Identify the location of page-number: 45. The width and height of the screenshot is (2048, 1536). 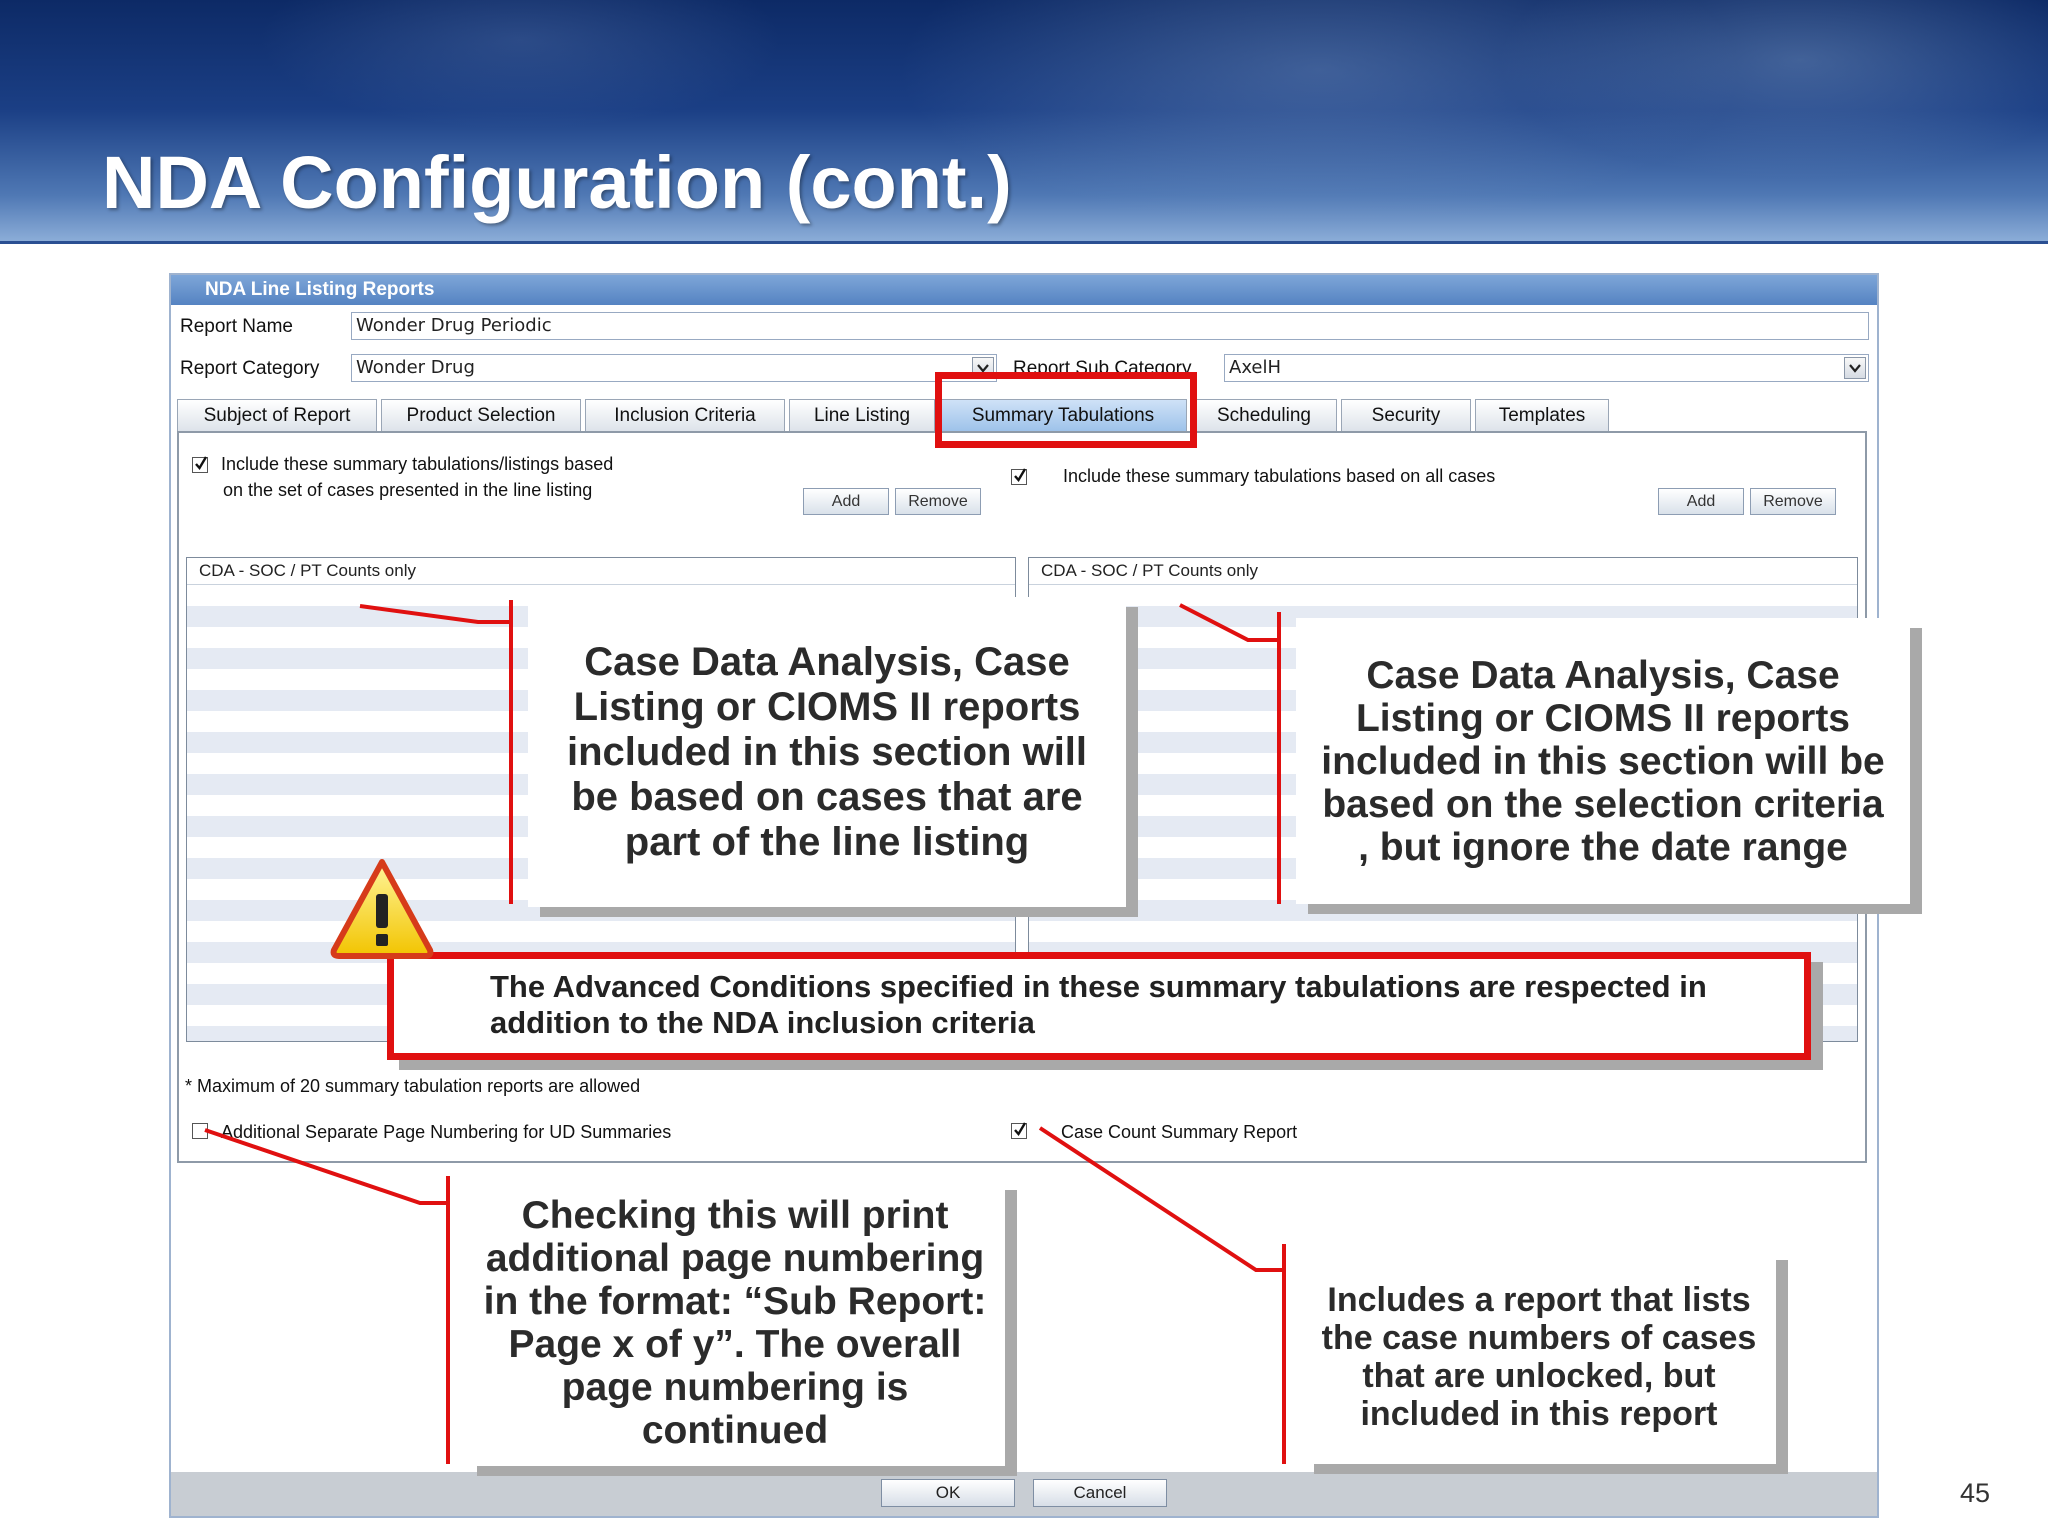
(1975, 1493).